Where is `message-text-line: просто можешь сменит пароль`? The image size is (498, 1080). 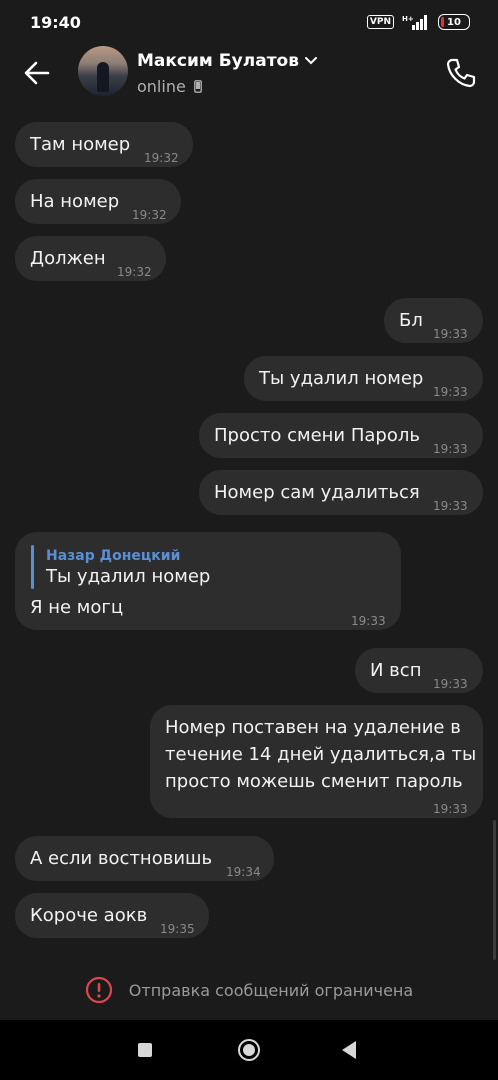 message-text-line: просто можешь сменит пароль is located at coordinates (314, 781).